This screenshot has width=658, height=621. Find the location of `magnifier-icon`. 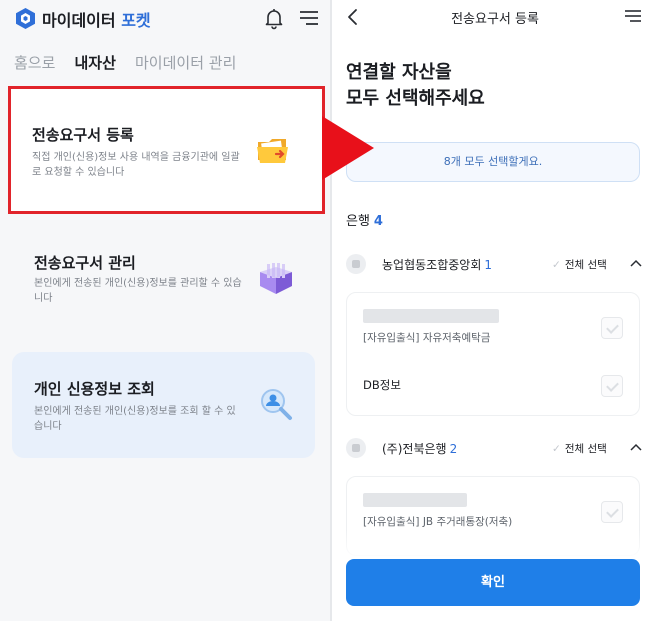

magnifier-icon is located at coordinates (276, 404).